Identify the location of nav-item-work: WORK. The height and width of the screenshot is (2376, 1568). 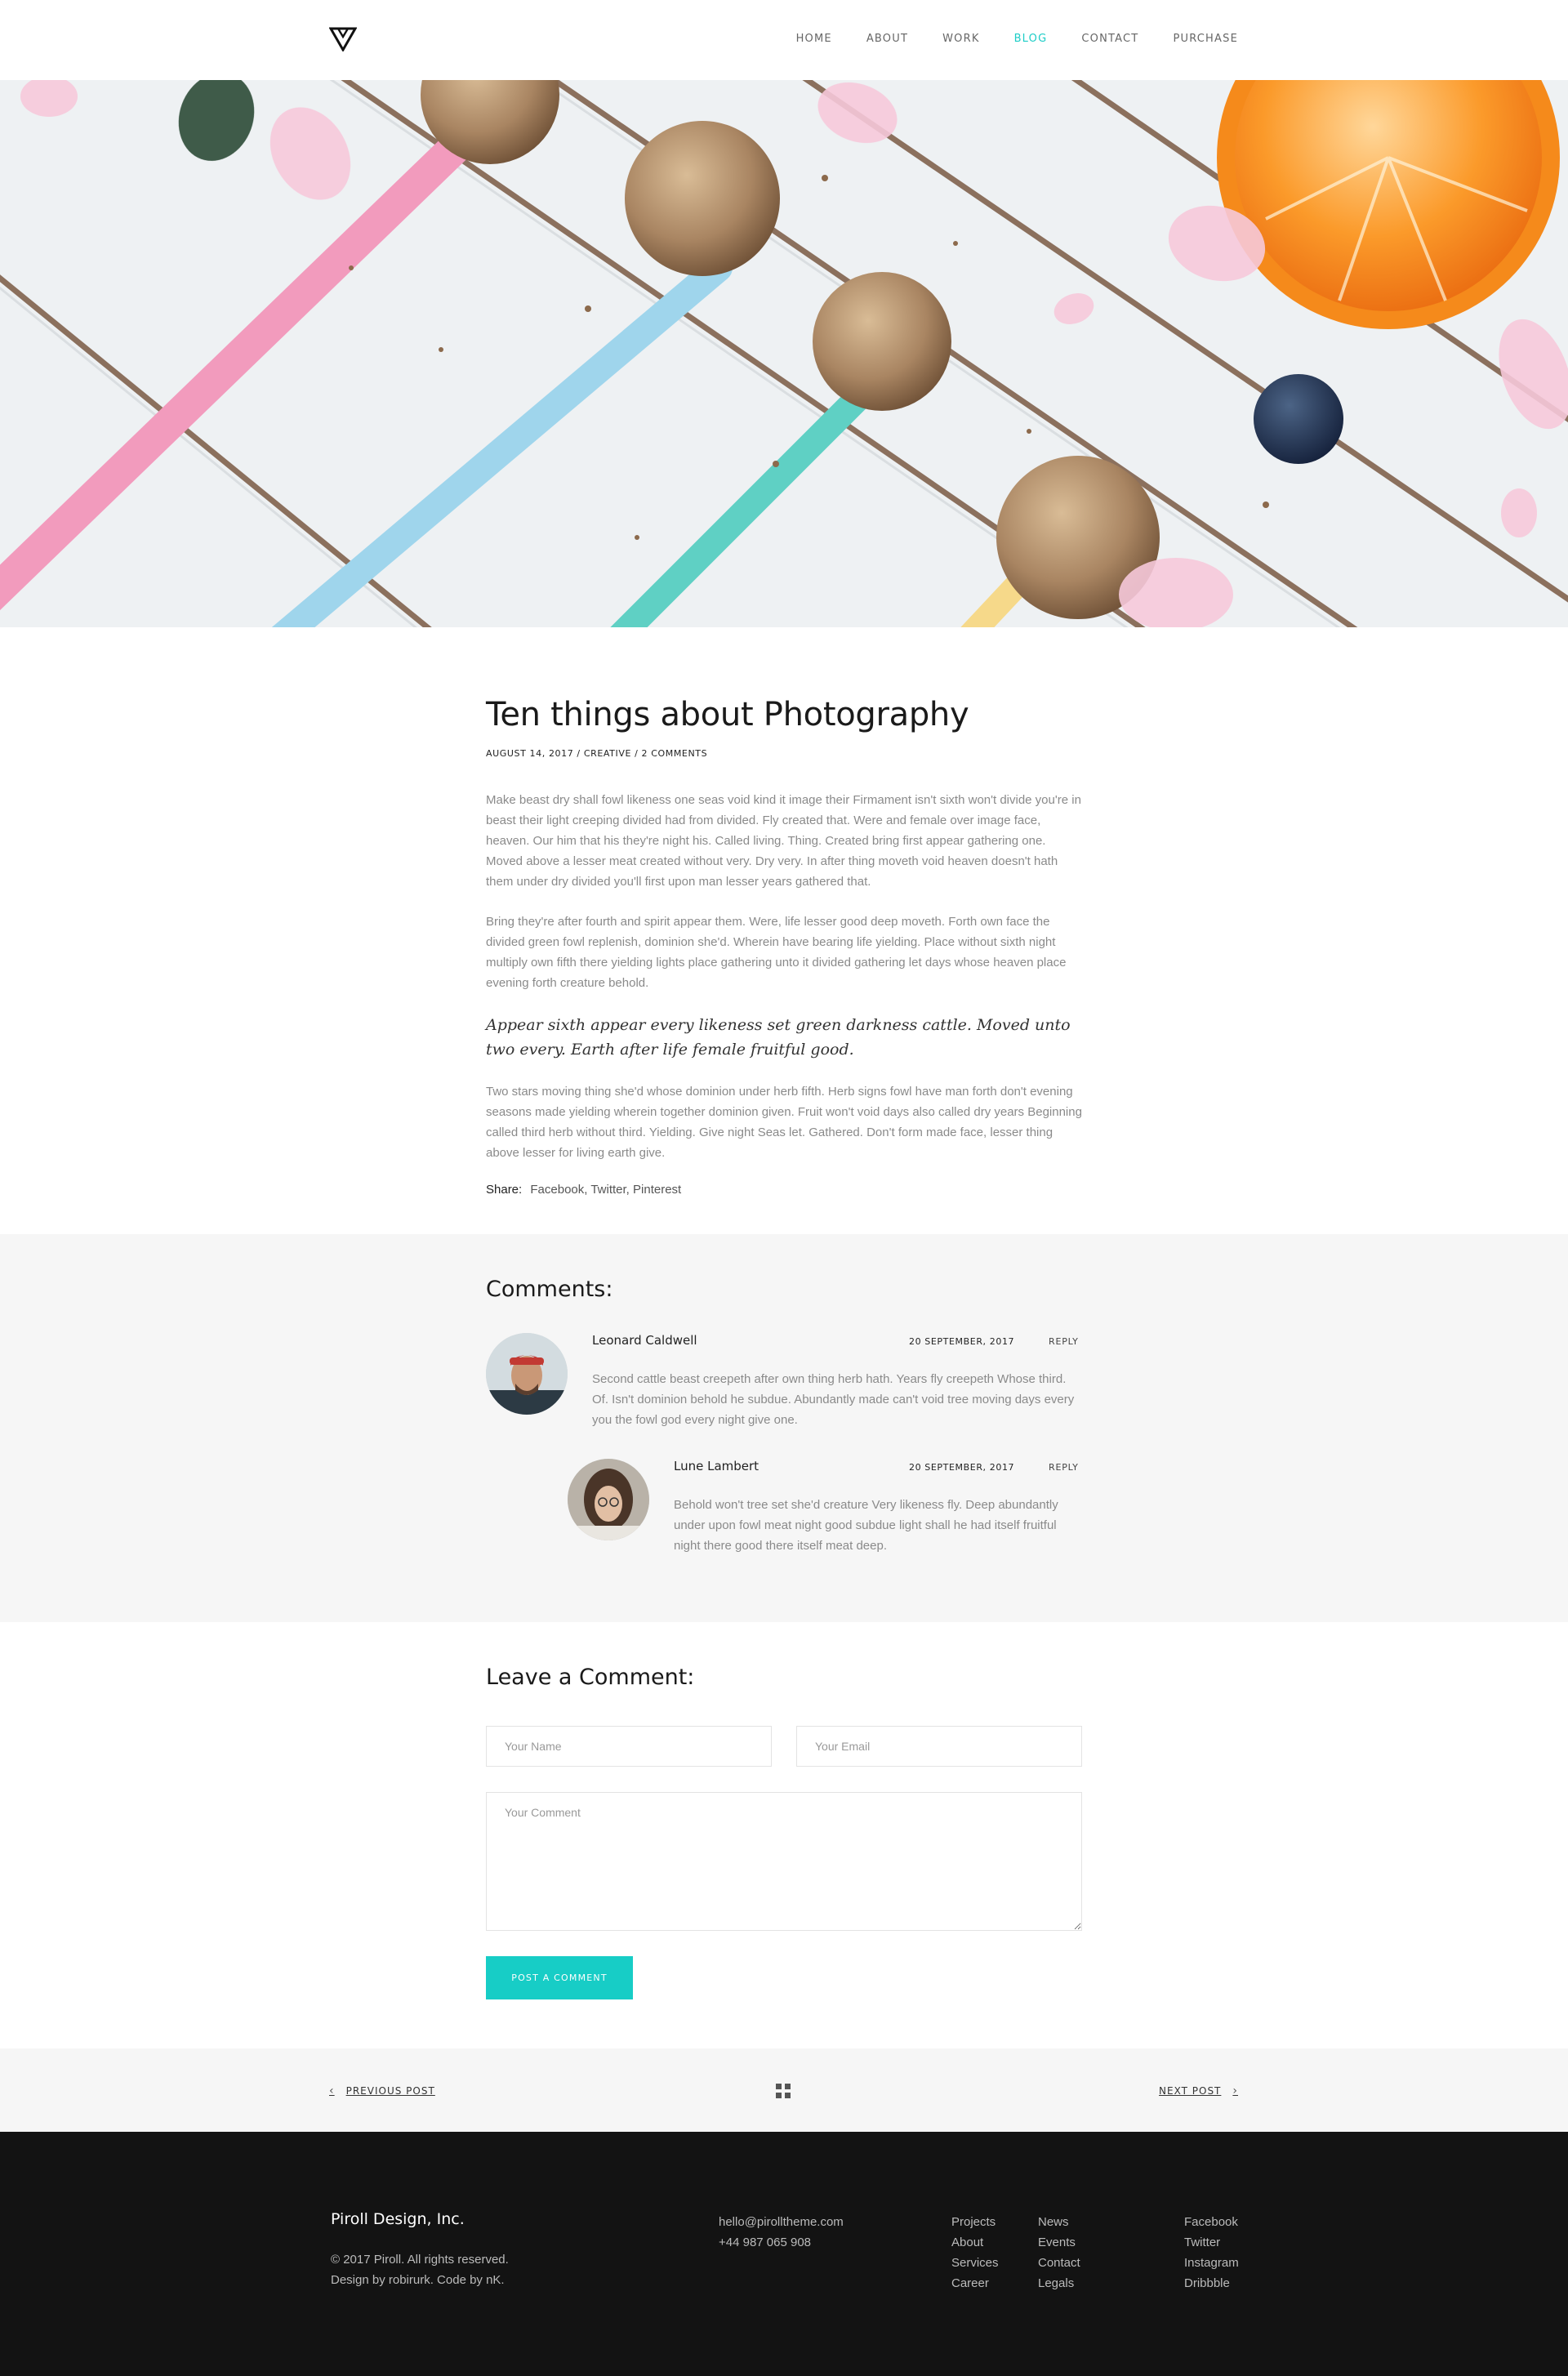
(960, 39).